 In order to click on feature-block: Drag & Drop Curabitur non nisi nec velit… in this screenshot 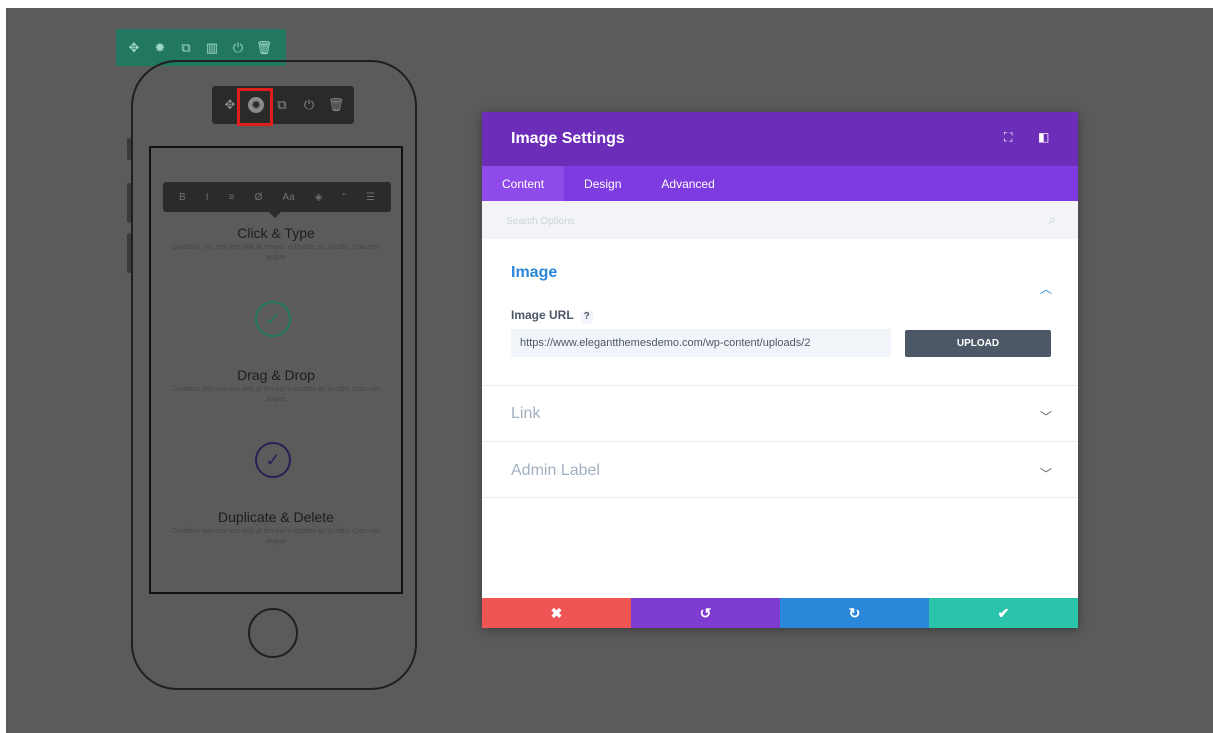, I will do `click(276, 386)`.